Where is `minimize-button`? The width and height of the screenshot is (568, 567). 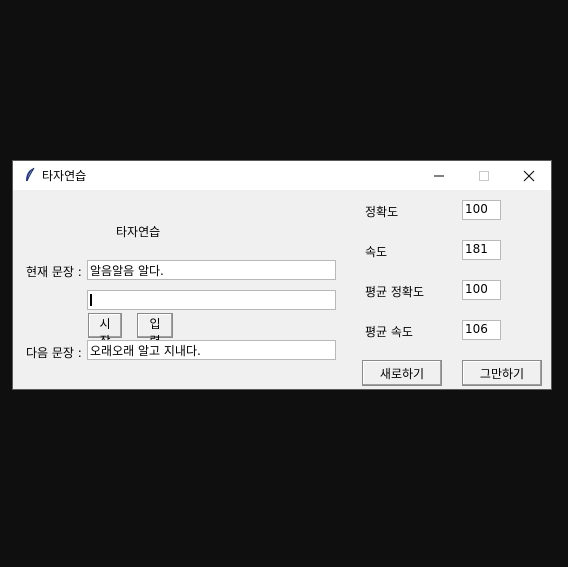 minimize-button is located at coordinates (438, 175).